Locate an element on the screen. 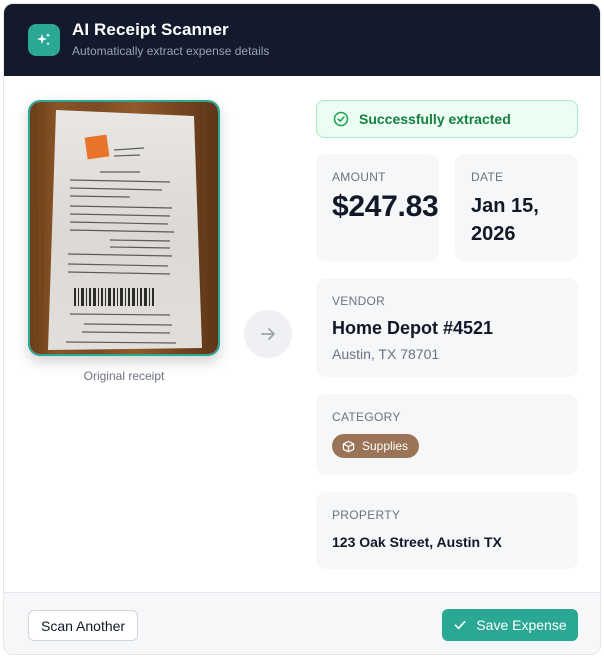  scan-another-button: Scan Another is located at coordinates (83, 625).